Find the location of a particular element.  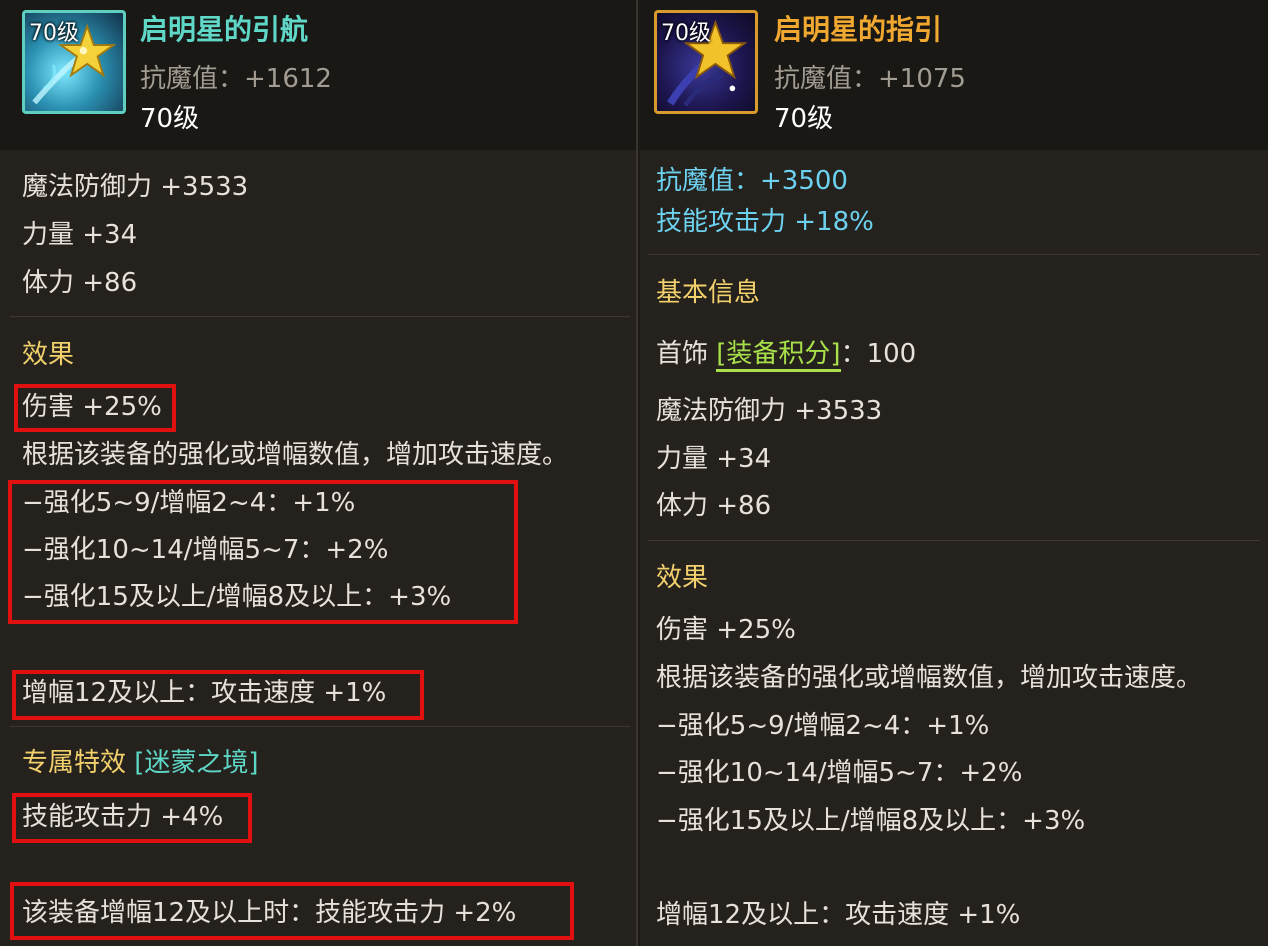

right-tooltip-header: 70级 启明星的指引 抗魔值：+1075 70级 is located at coordinates (954, 75).